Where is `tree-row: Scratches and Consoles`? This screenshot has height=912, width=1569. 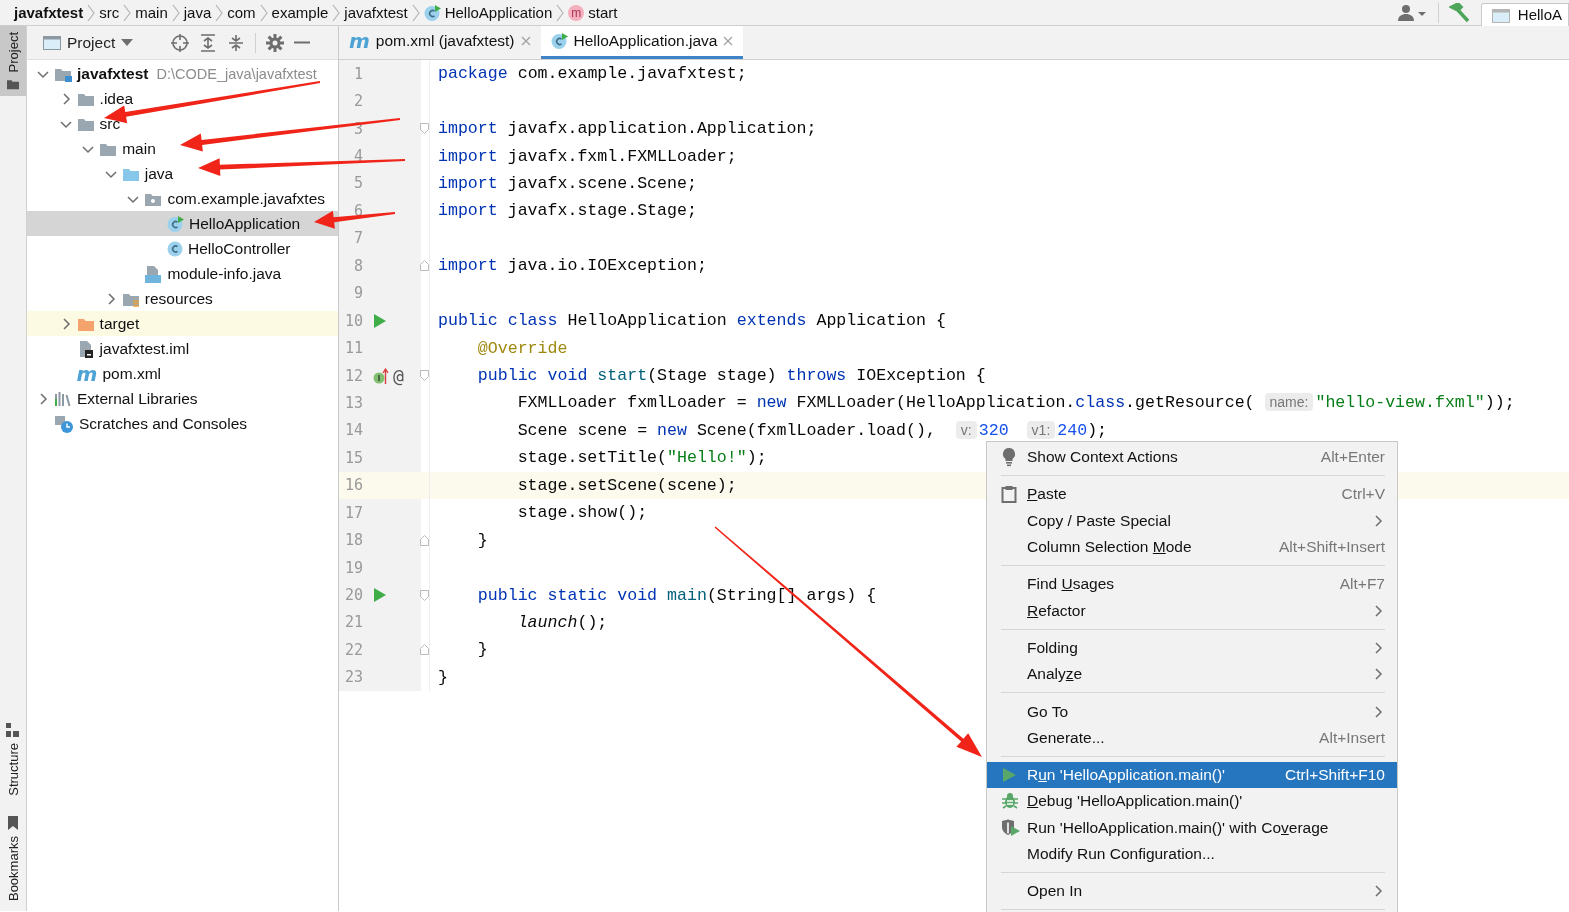 tree-row: Scratches and Consoles is located at coordinates (182, 423).